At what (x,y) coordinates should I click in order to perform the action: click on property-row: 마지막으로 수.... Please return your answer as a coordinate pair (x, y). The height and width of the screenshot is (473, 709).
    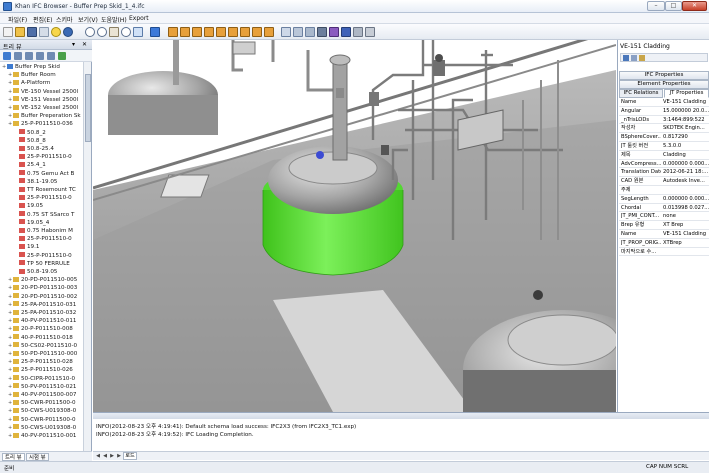
    Looking at the image, I should click on (664, 252).